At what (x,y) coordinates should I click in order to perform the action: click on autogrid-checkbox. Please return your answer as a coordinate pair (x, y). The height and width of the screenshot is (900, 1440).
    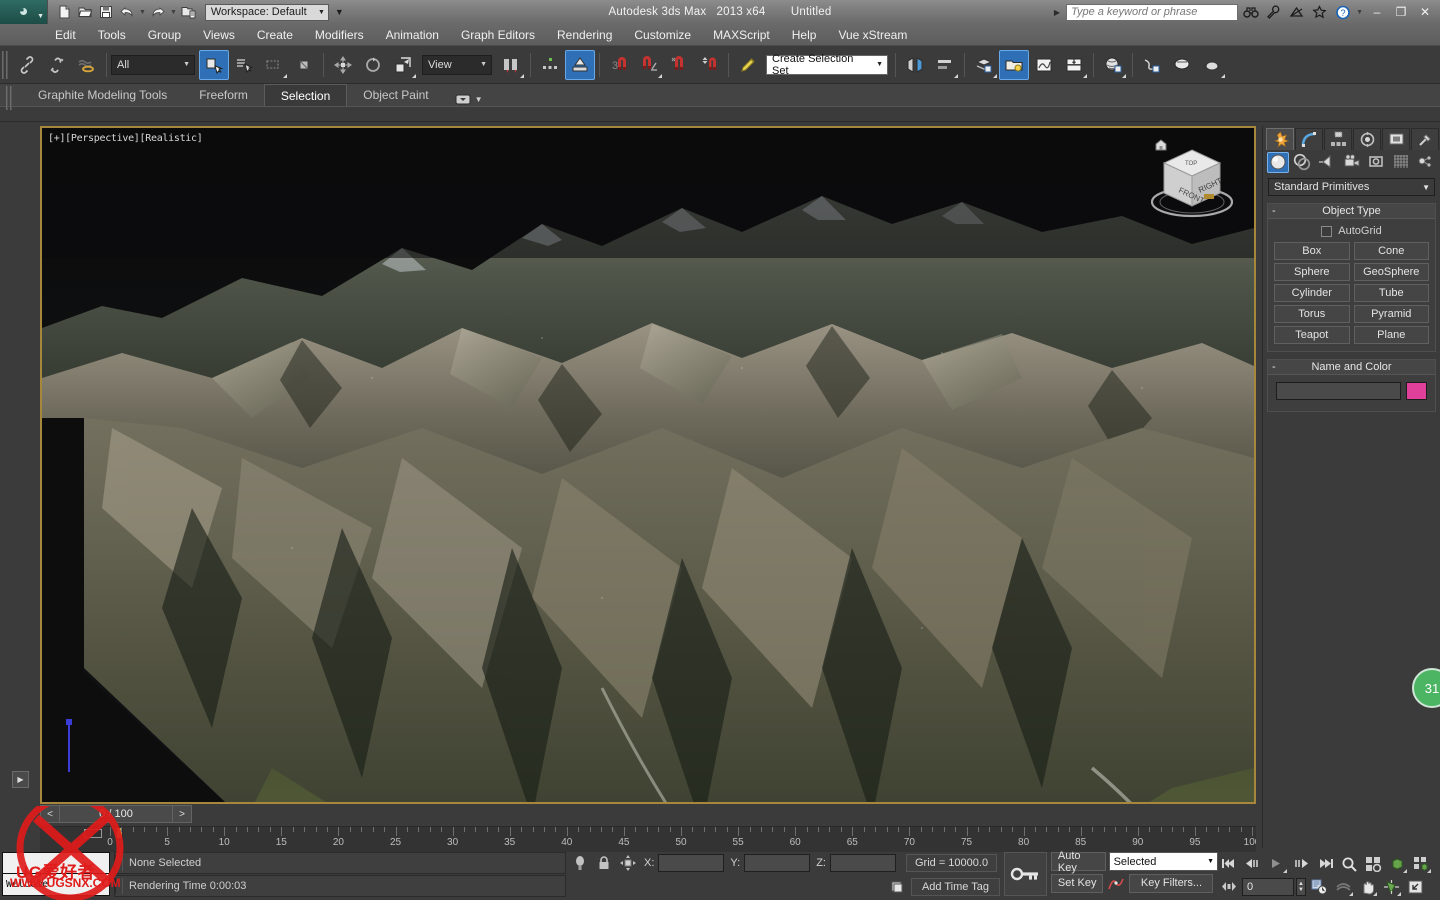
    Looking at the image, I should click on (1327, 231).